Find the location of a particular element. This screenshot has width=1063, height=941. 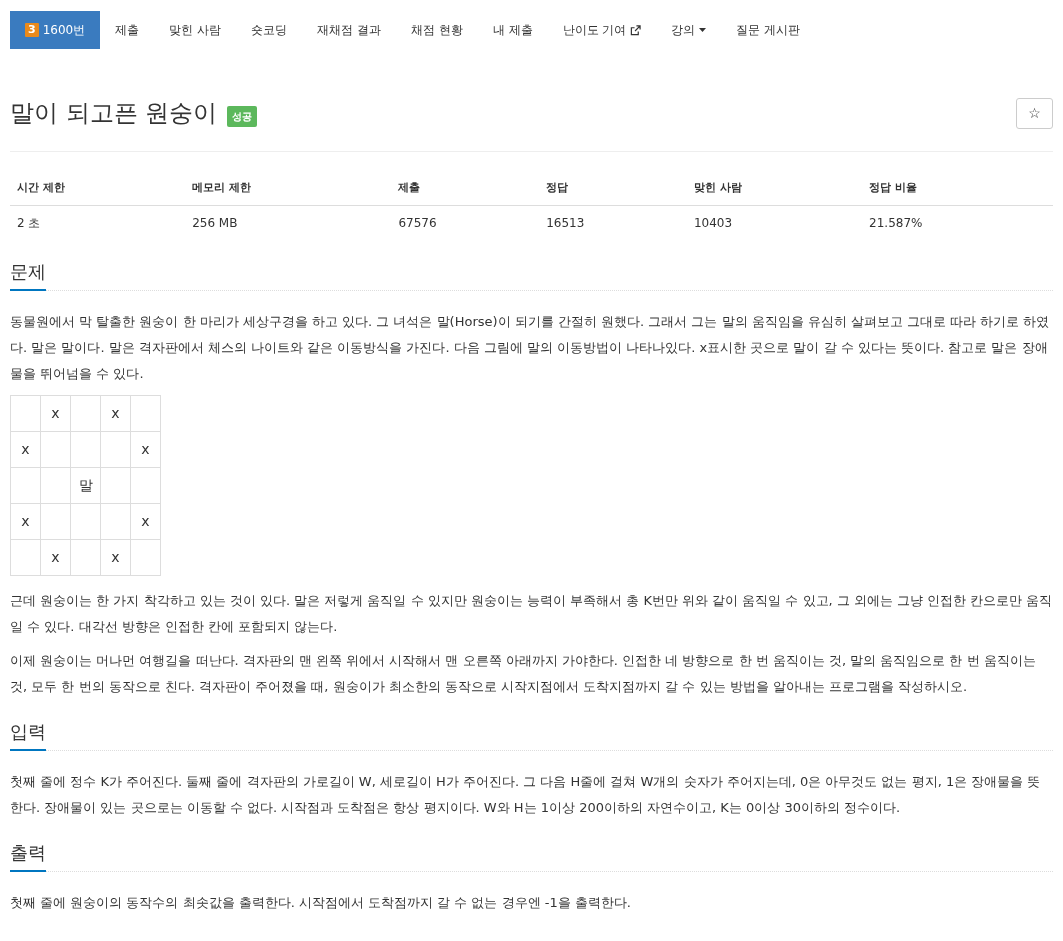

column-header: 메모리 제한 is located at coordinates (221, 187).